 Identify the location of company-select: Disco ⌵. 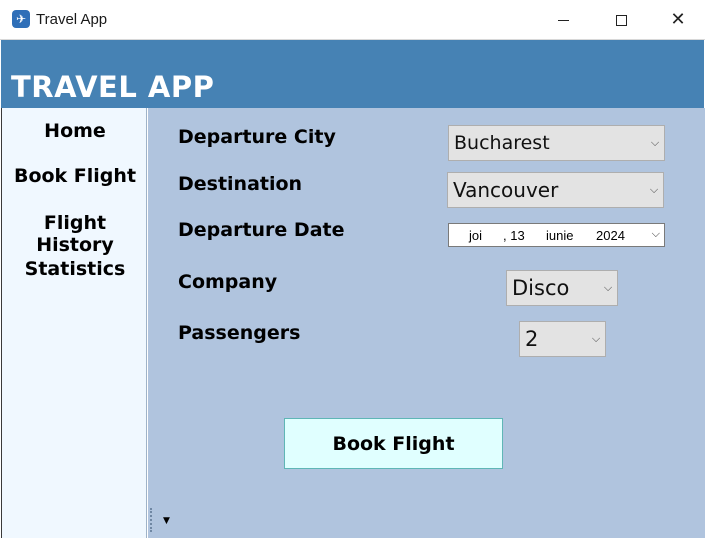
(562, 288).